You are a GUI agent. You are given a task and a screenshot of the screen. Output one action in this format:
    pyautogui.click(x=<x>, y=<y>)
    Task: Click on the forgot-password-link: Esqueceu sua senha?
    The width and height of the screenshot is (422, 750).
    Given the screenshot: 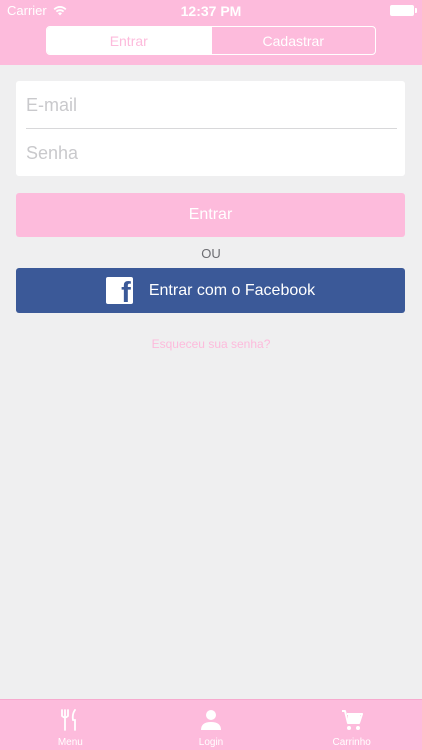 What is the action you would take?
    pyautogui.click(x=211, y=344)
    